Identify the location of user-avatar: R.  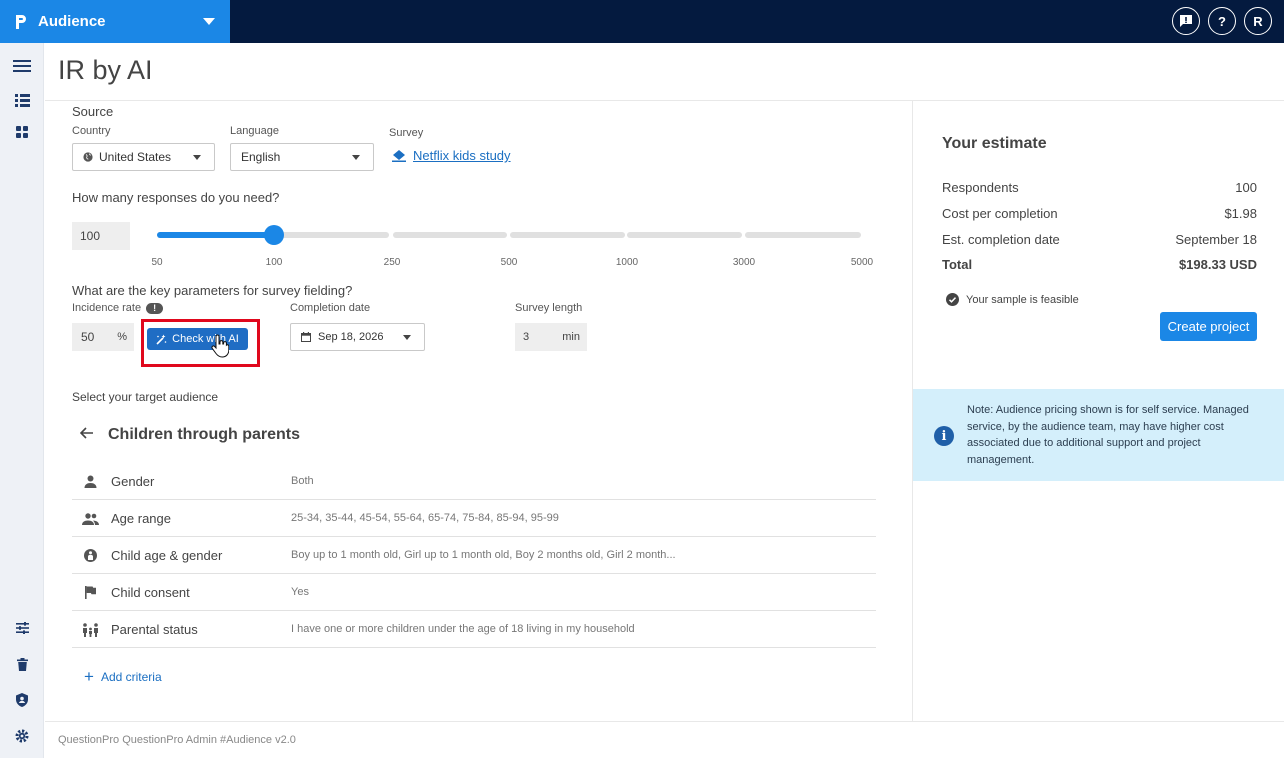
(1258, 21).